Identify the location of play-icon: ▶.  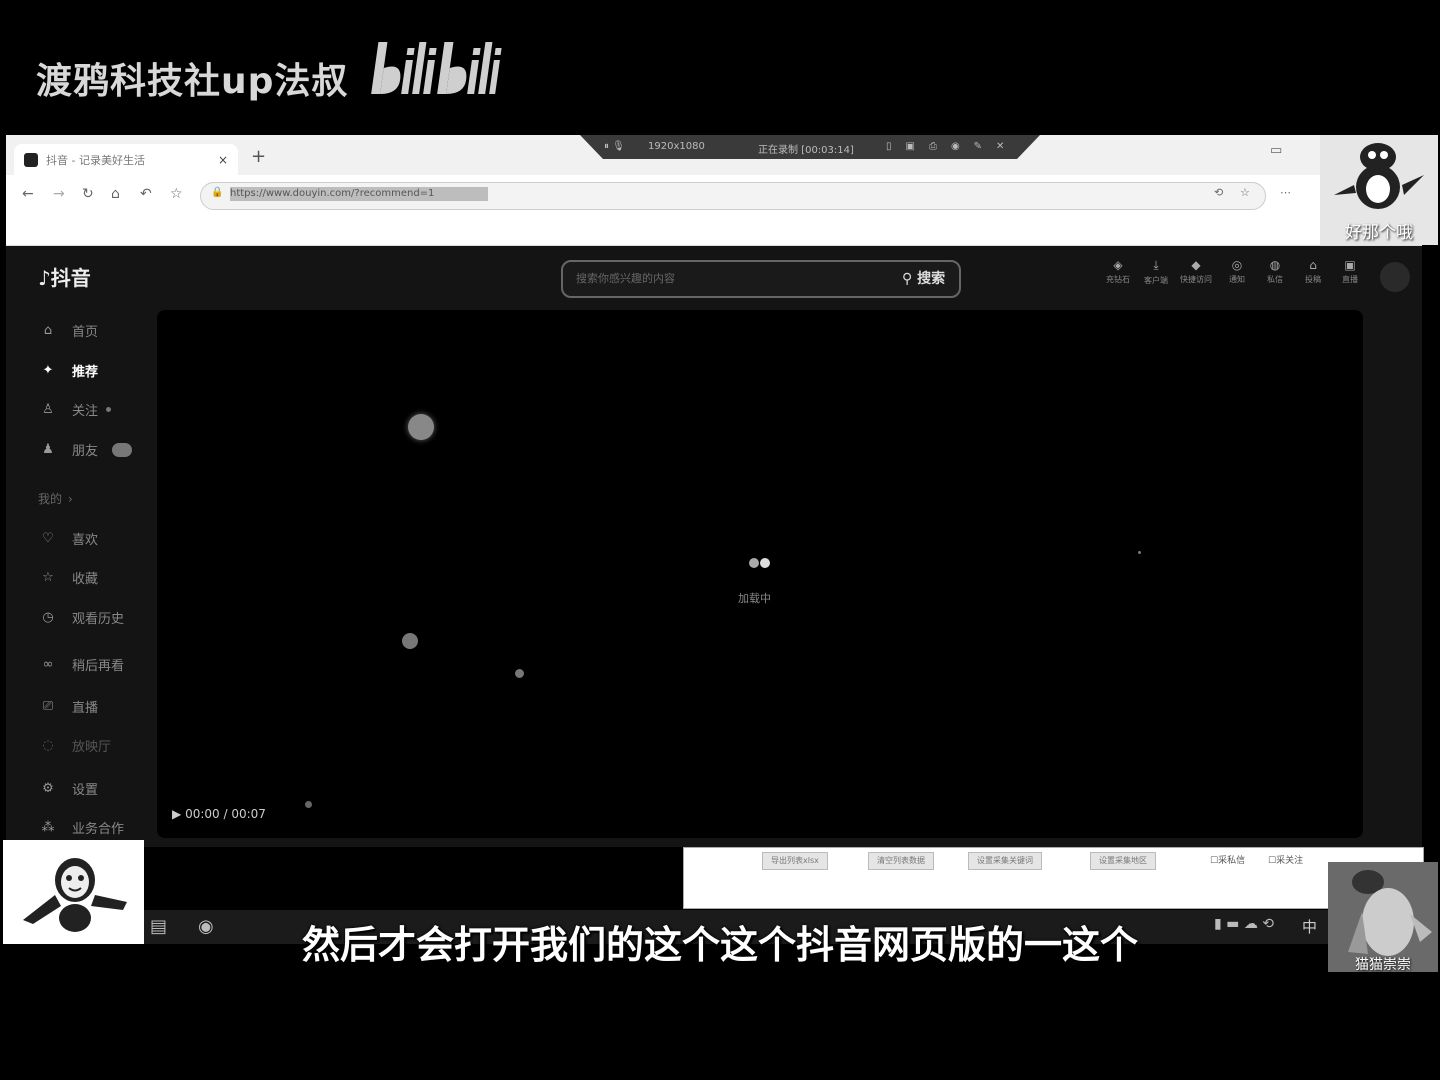
(176, 814).